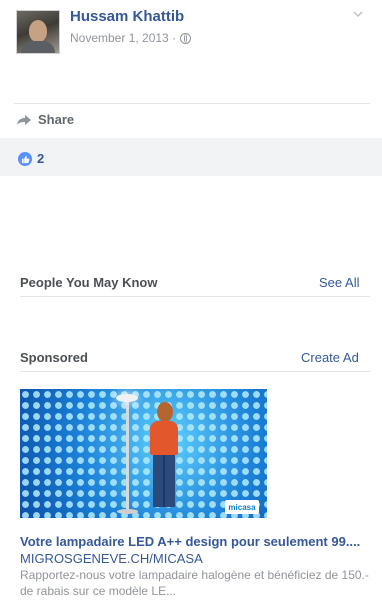 The image size is (382, 601). What do you see at coordinates (339, 282) in the screenshot?
I see `see-all-link: See All` at bounding box center [339, 282].